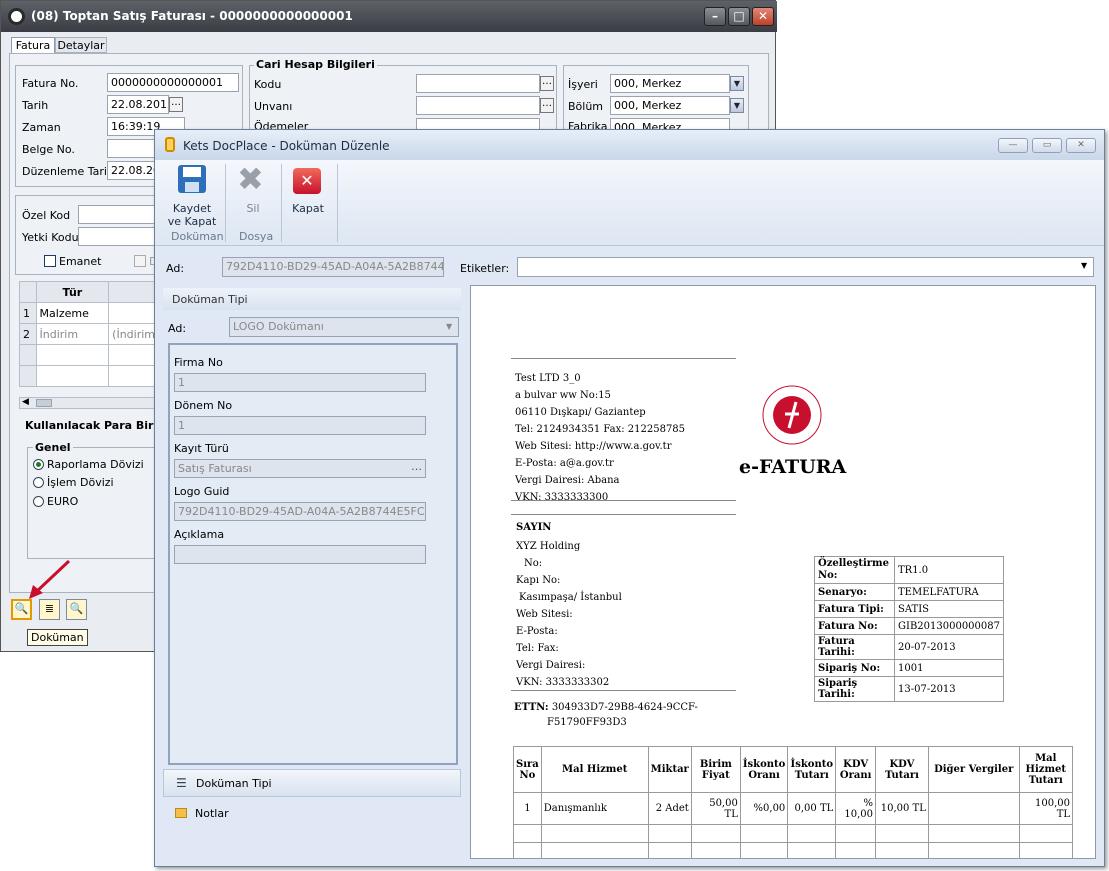 This screenshot has height=871, width=1109. I want to click on doc-search-button: 🔍, so click(21, 609).